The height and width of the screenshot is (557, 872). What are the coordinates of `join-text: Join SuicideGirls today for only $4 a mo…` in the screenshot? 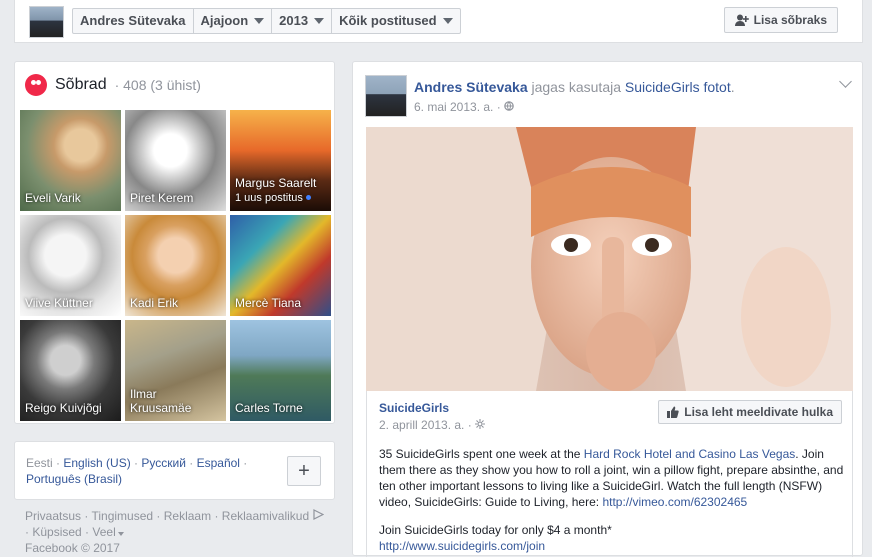 It's located at (495, 530).